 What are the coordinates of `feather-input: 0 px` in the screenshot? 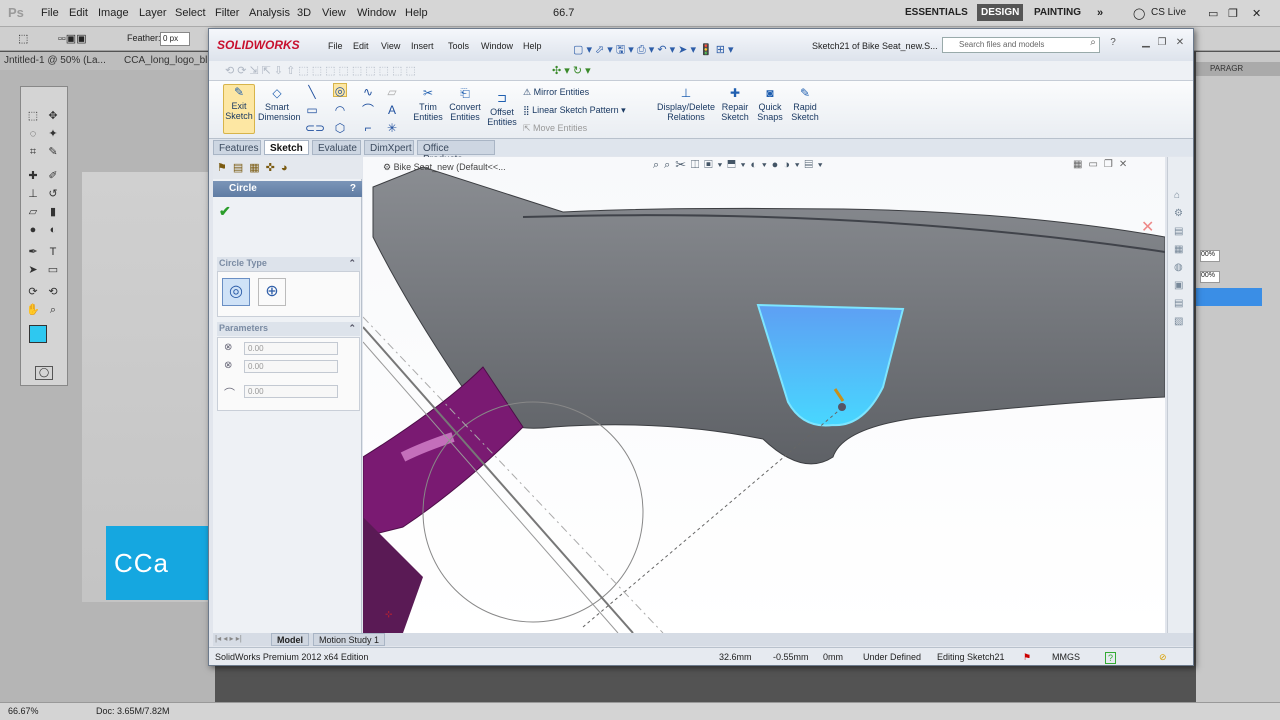 It's located at (175, 39).